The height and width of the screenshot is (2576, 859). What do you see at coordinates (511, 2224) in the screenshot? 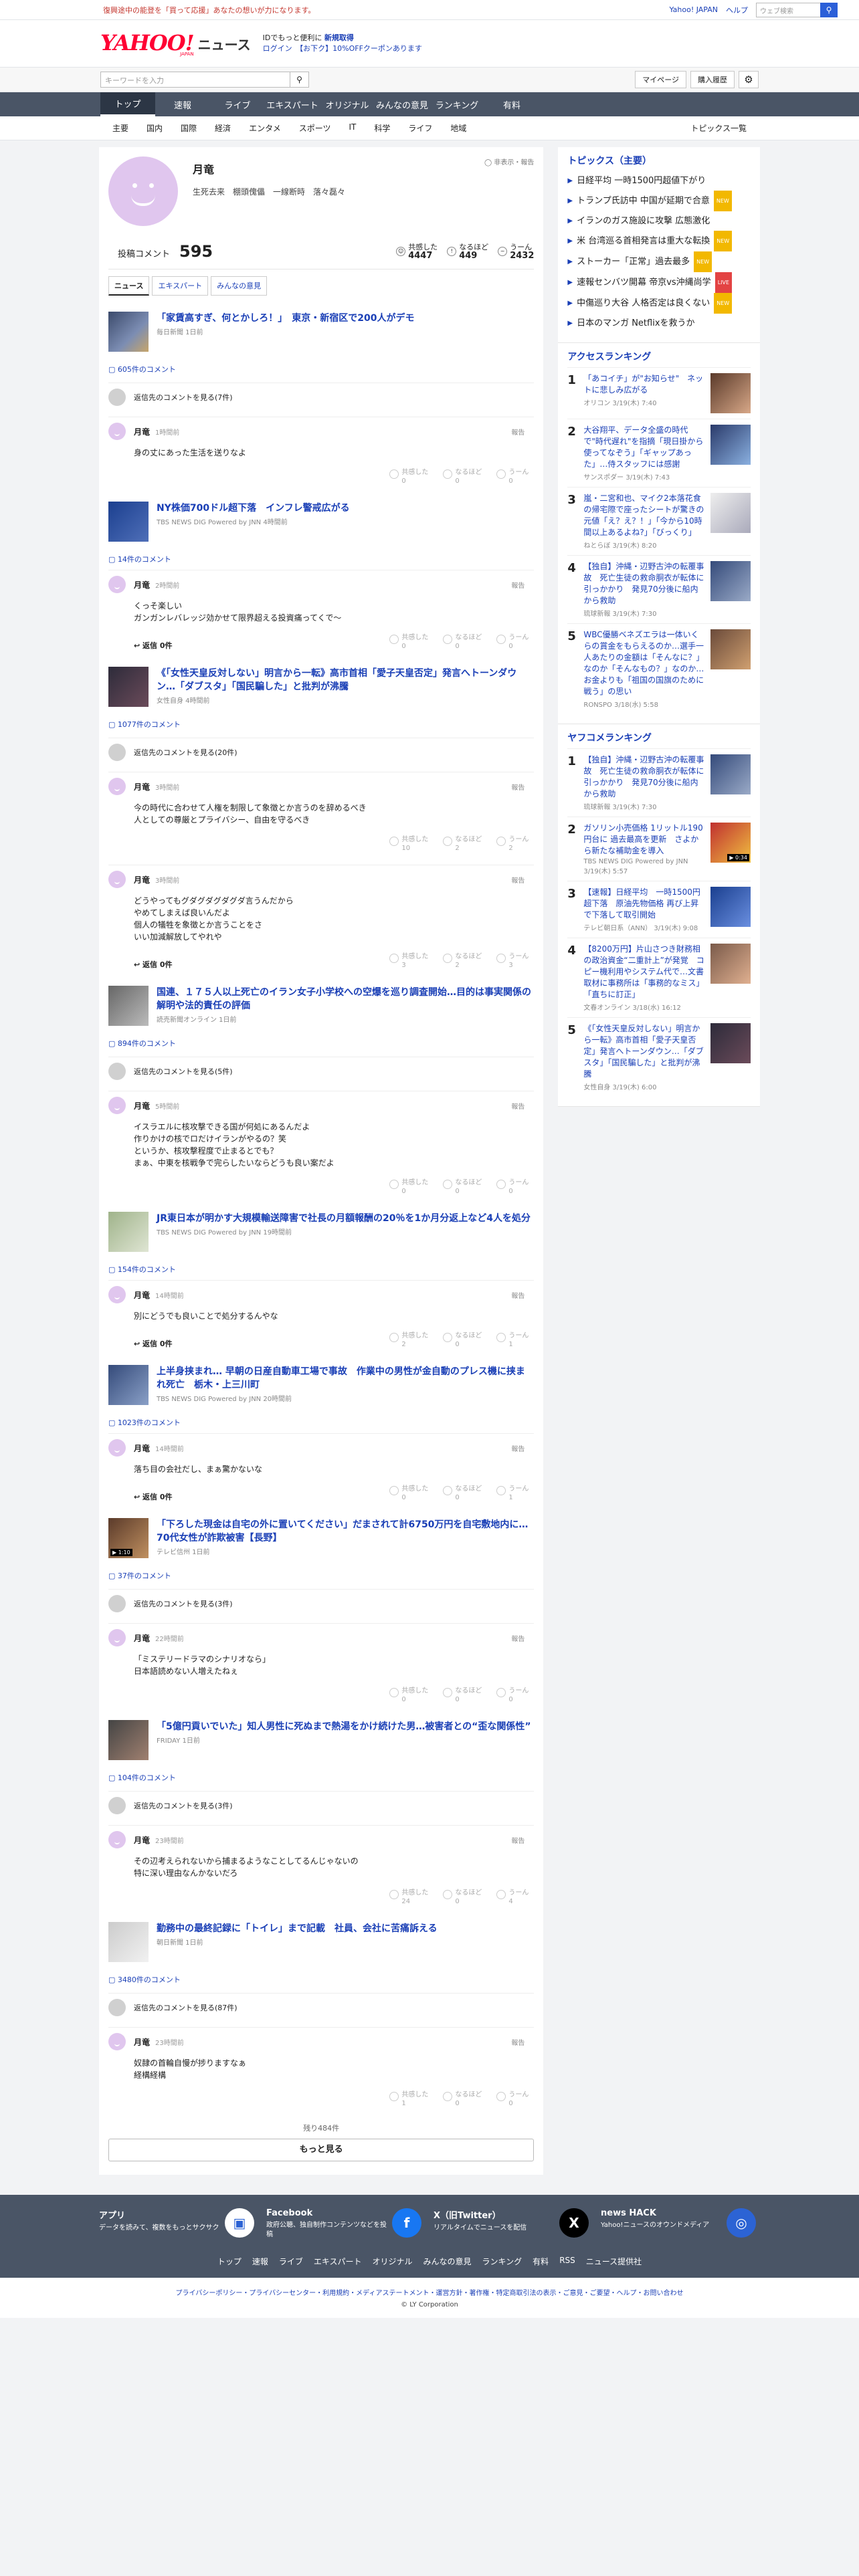
I see `footer-app: X（旧Twitter） リアルタイムでニュースを配信 X` at bounding box center [511, 2224].